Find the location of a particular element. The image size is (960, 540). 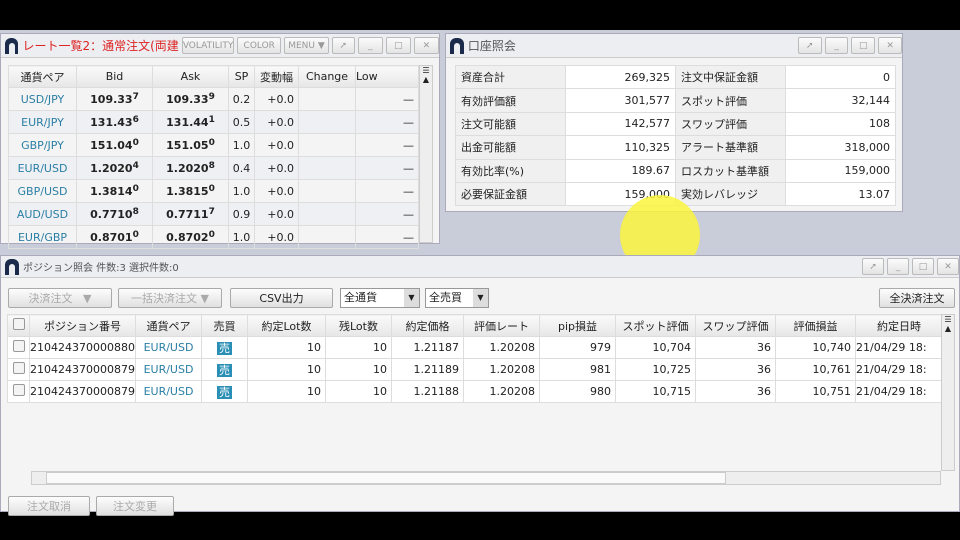

col-header: ポジション番号 is located at coordinates (82, 325).